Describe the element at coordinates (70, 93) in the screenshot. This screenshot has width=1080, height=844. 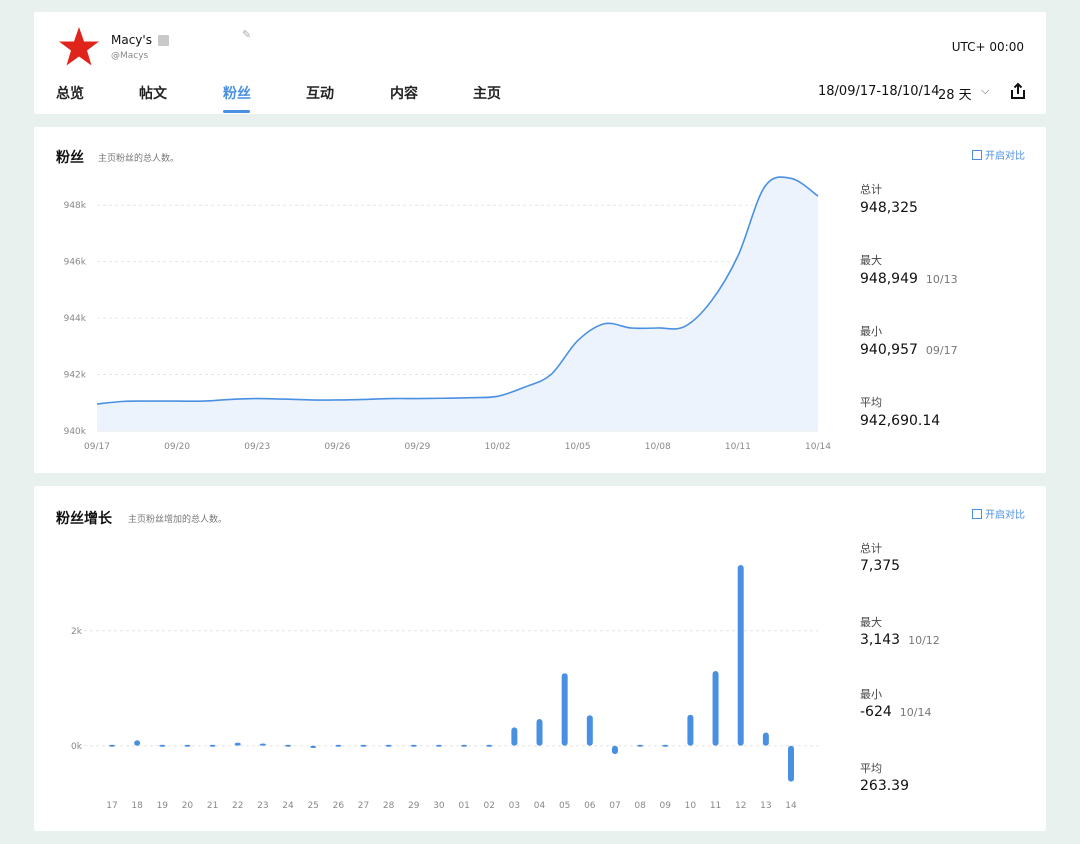
I see `tab-overview: 总览` at that location.